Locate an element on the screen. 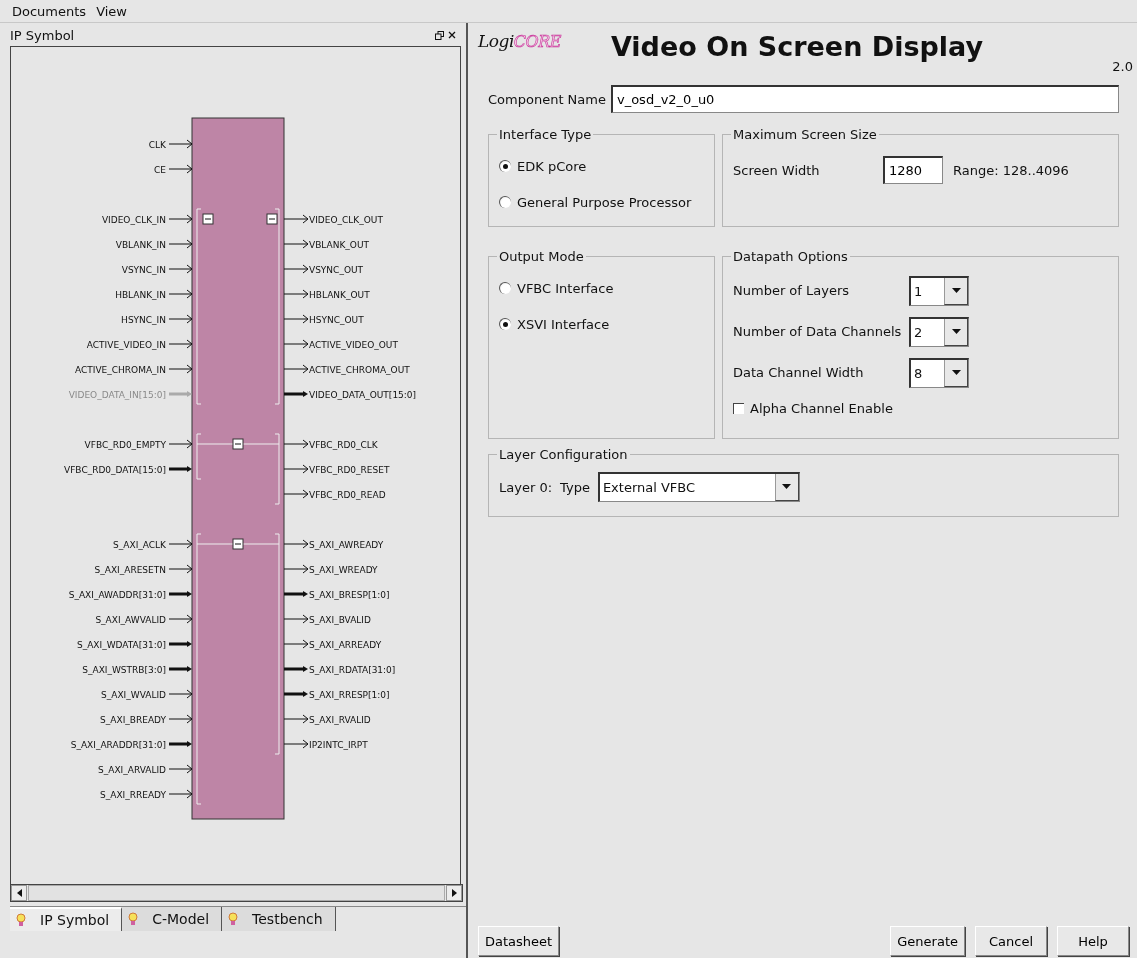 The width and height of the screenshot is (1137, 958). pin-label: VBLANK_IN is located at coordinates (140, 244).